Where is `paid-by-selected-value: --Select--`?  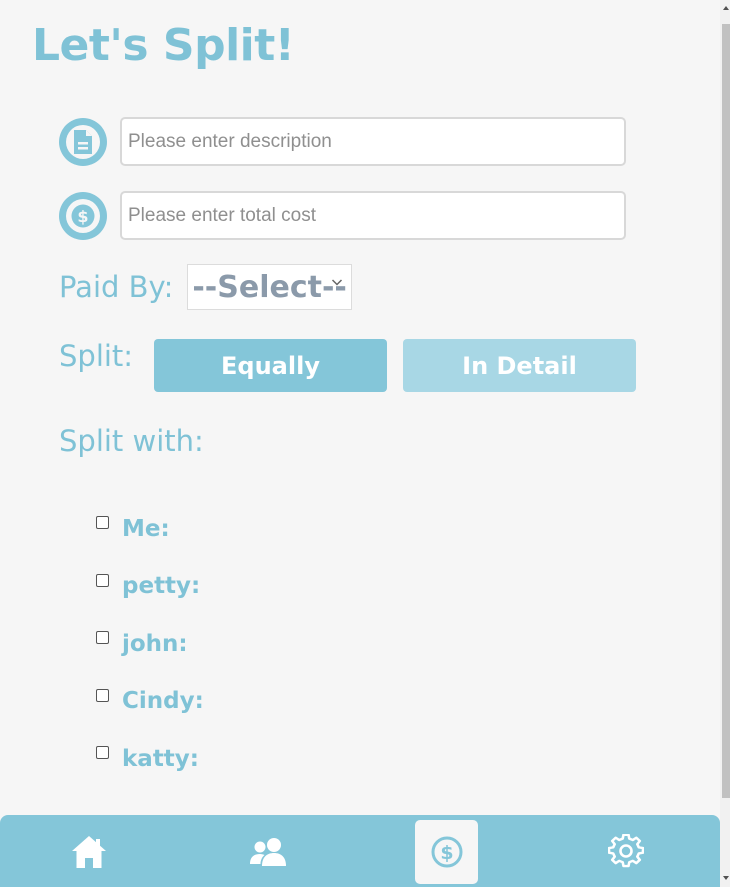
paid-by-selected-value: --Select-- is located at coordinates (269, 287).